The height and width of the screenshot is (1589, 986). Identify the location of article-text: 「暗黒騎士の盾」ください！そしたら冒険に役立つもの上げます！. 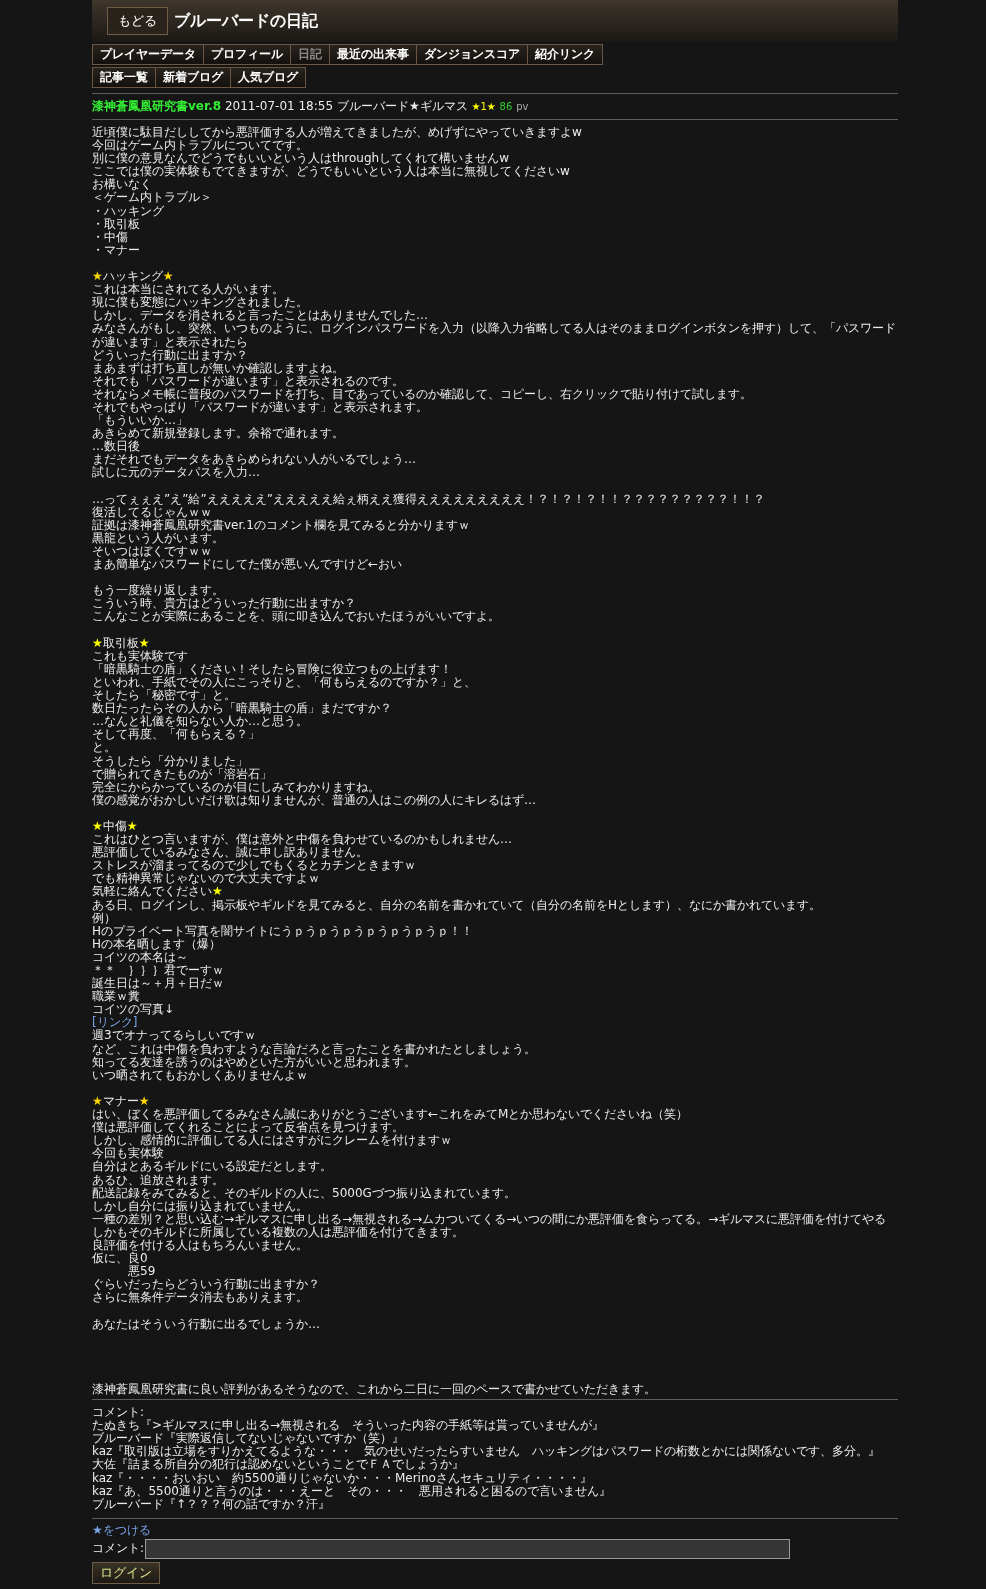
(272, 668).